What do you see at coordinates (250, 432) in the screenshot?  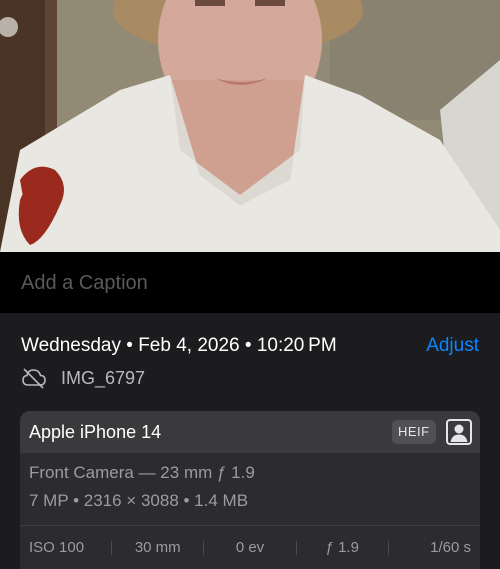 I see `card-header: Apple iPhone 14 HEIF` at bounding box center [250, 432].